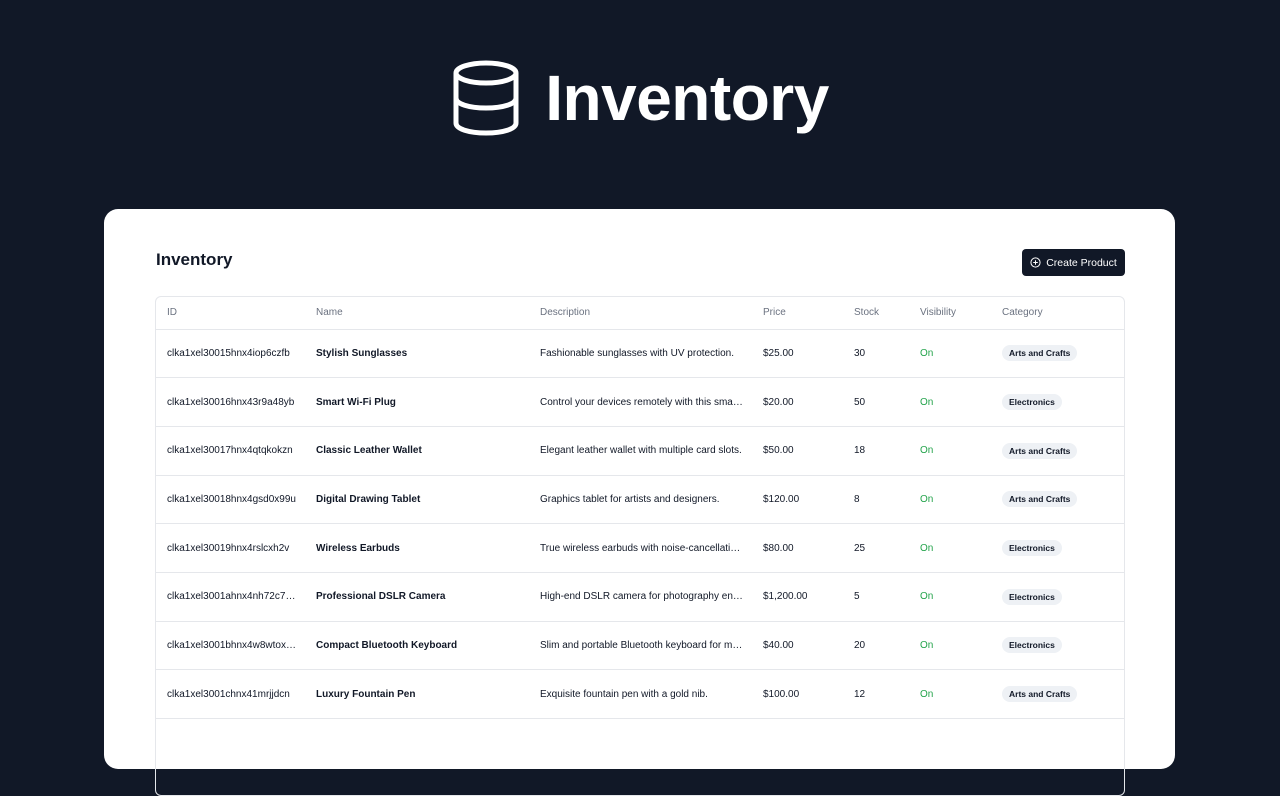 This screenshot has height=796, width=1280. Describe the element at coordinates (950, 313) in the screenshot. I see `column-header-visibility: Visibility` at that location.